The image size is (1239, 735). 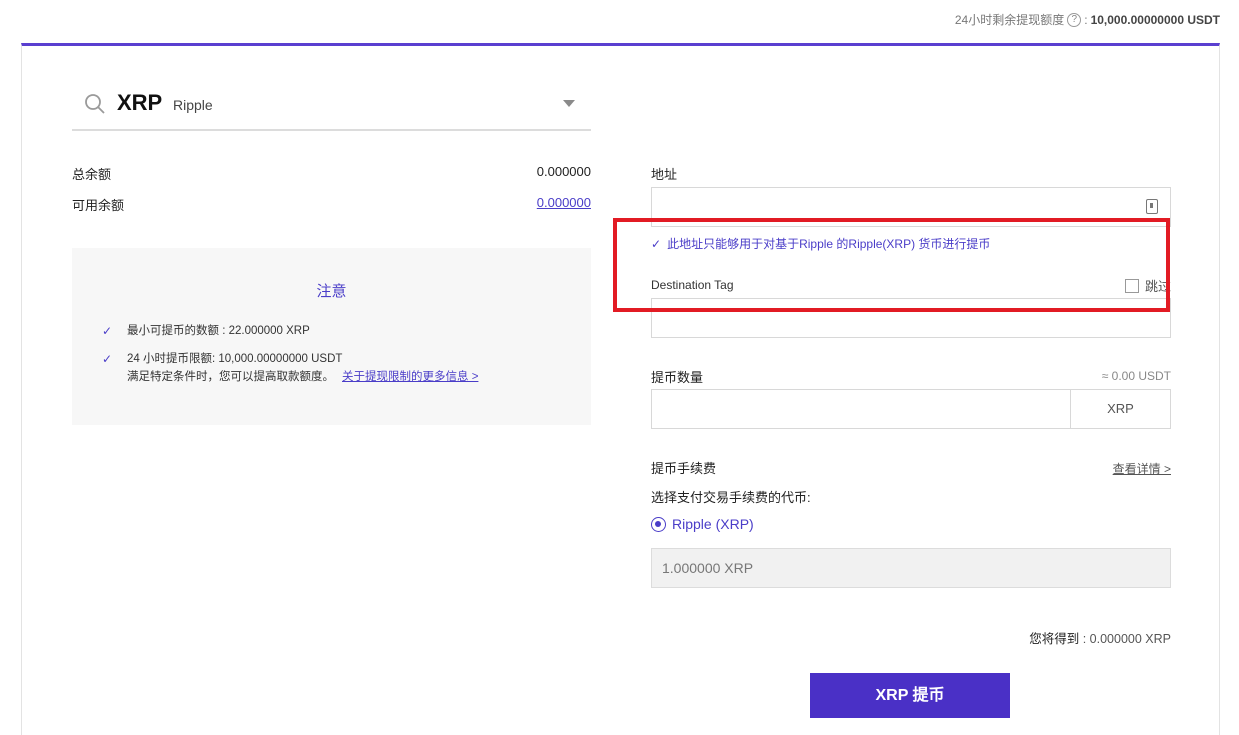 I want to click on fee-details-link: 查看详情 >, so click(x=1142, y=468).